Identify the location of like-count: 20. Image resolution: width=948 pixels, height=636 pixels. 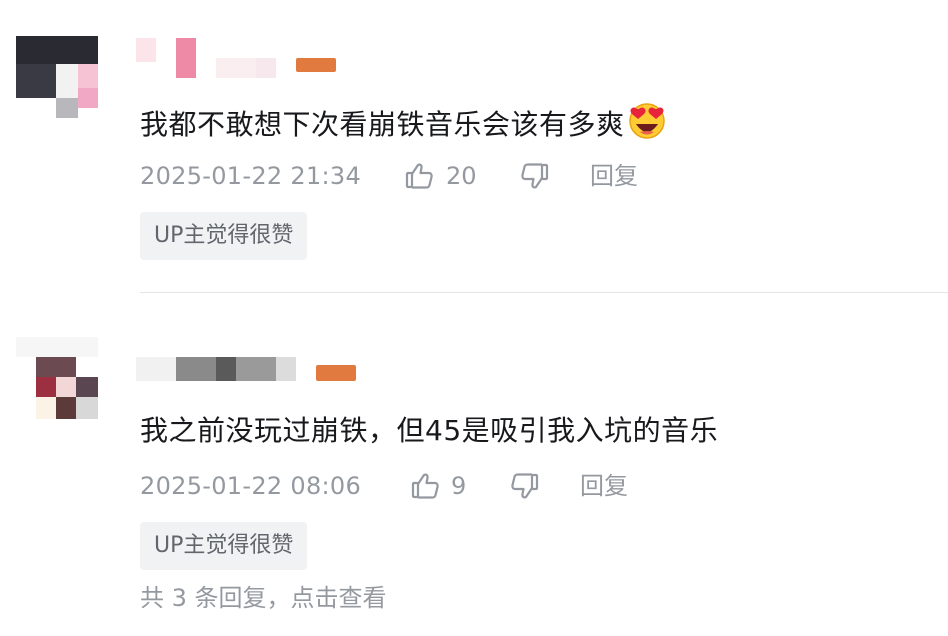
(461, 176).